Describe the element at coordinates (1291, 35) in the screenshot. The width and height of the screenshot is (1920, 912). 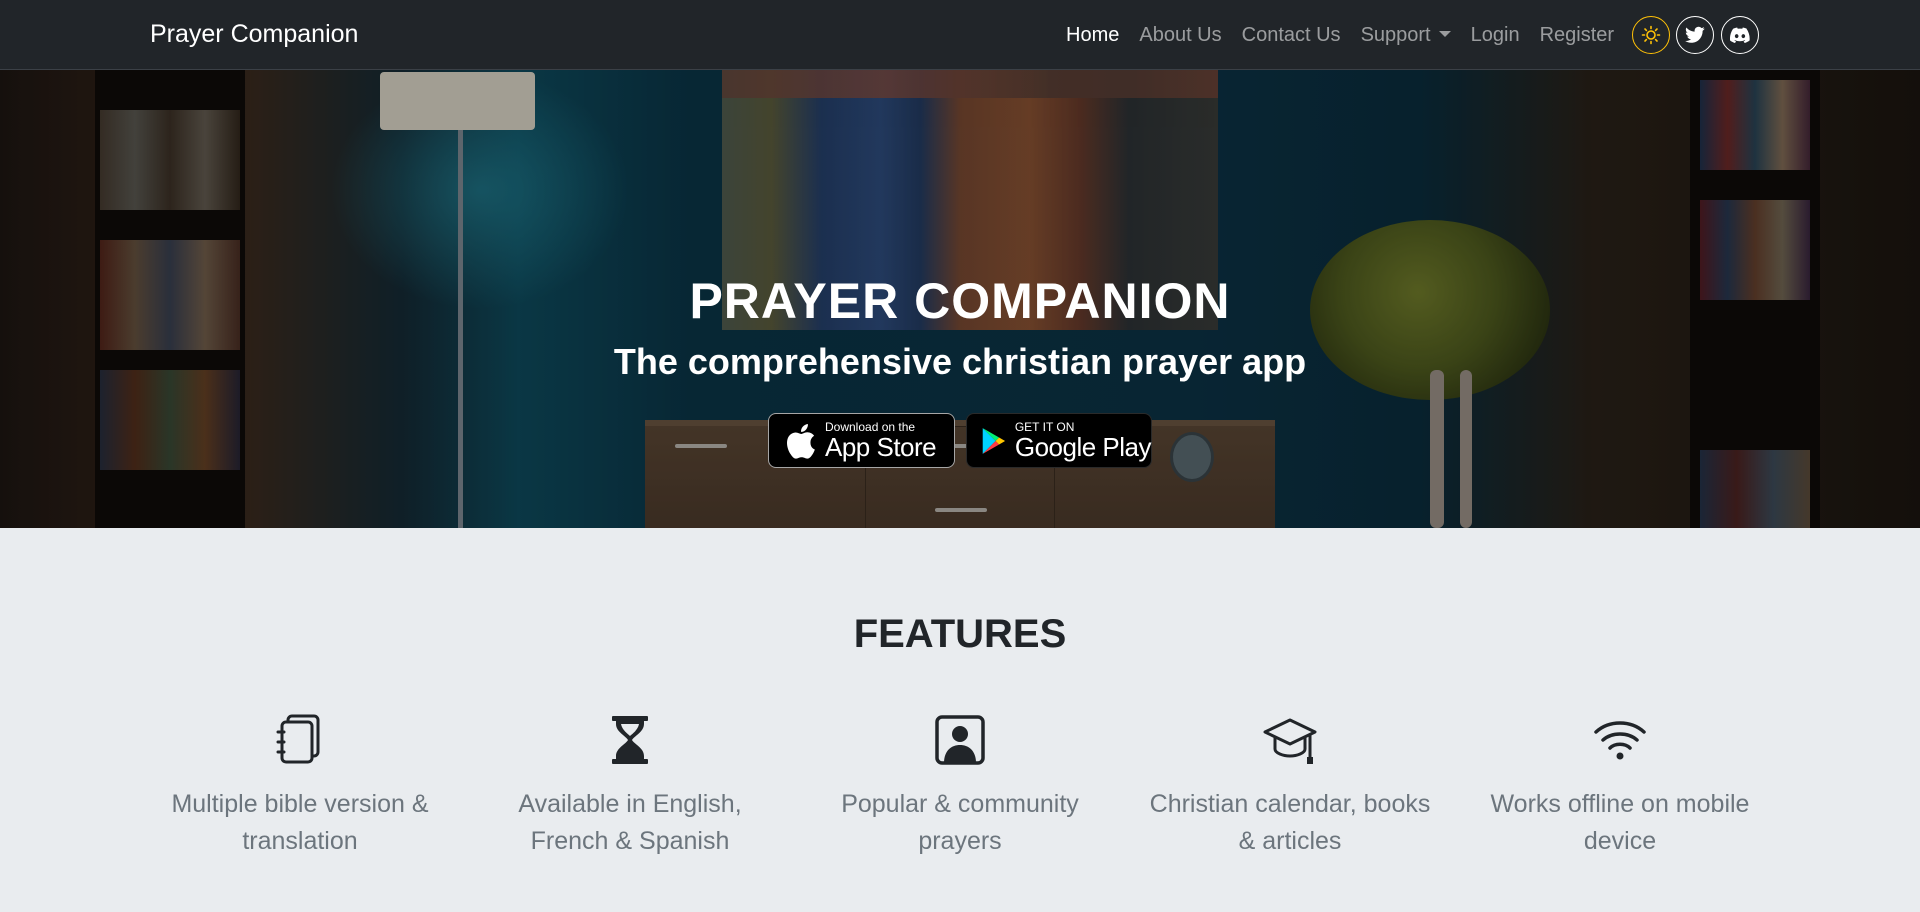
I see `nav-contact-us: Contact Us` at that location.